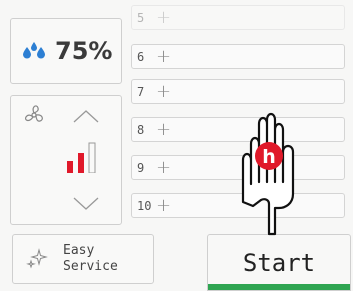 The height and width of the screenshot is (291, 353). Describe the element at coordinates (37, 258) in the screenshot. I see `sparkle-icon` at that location.